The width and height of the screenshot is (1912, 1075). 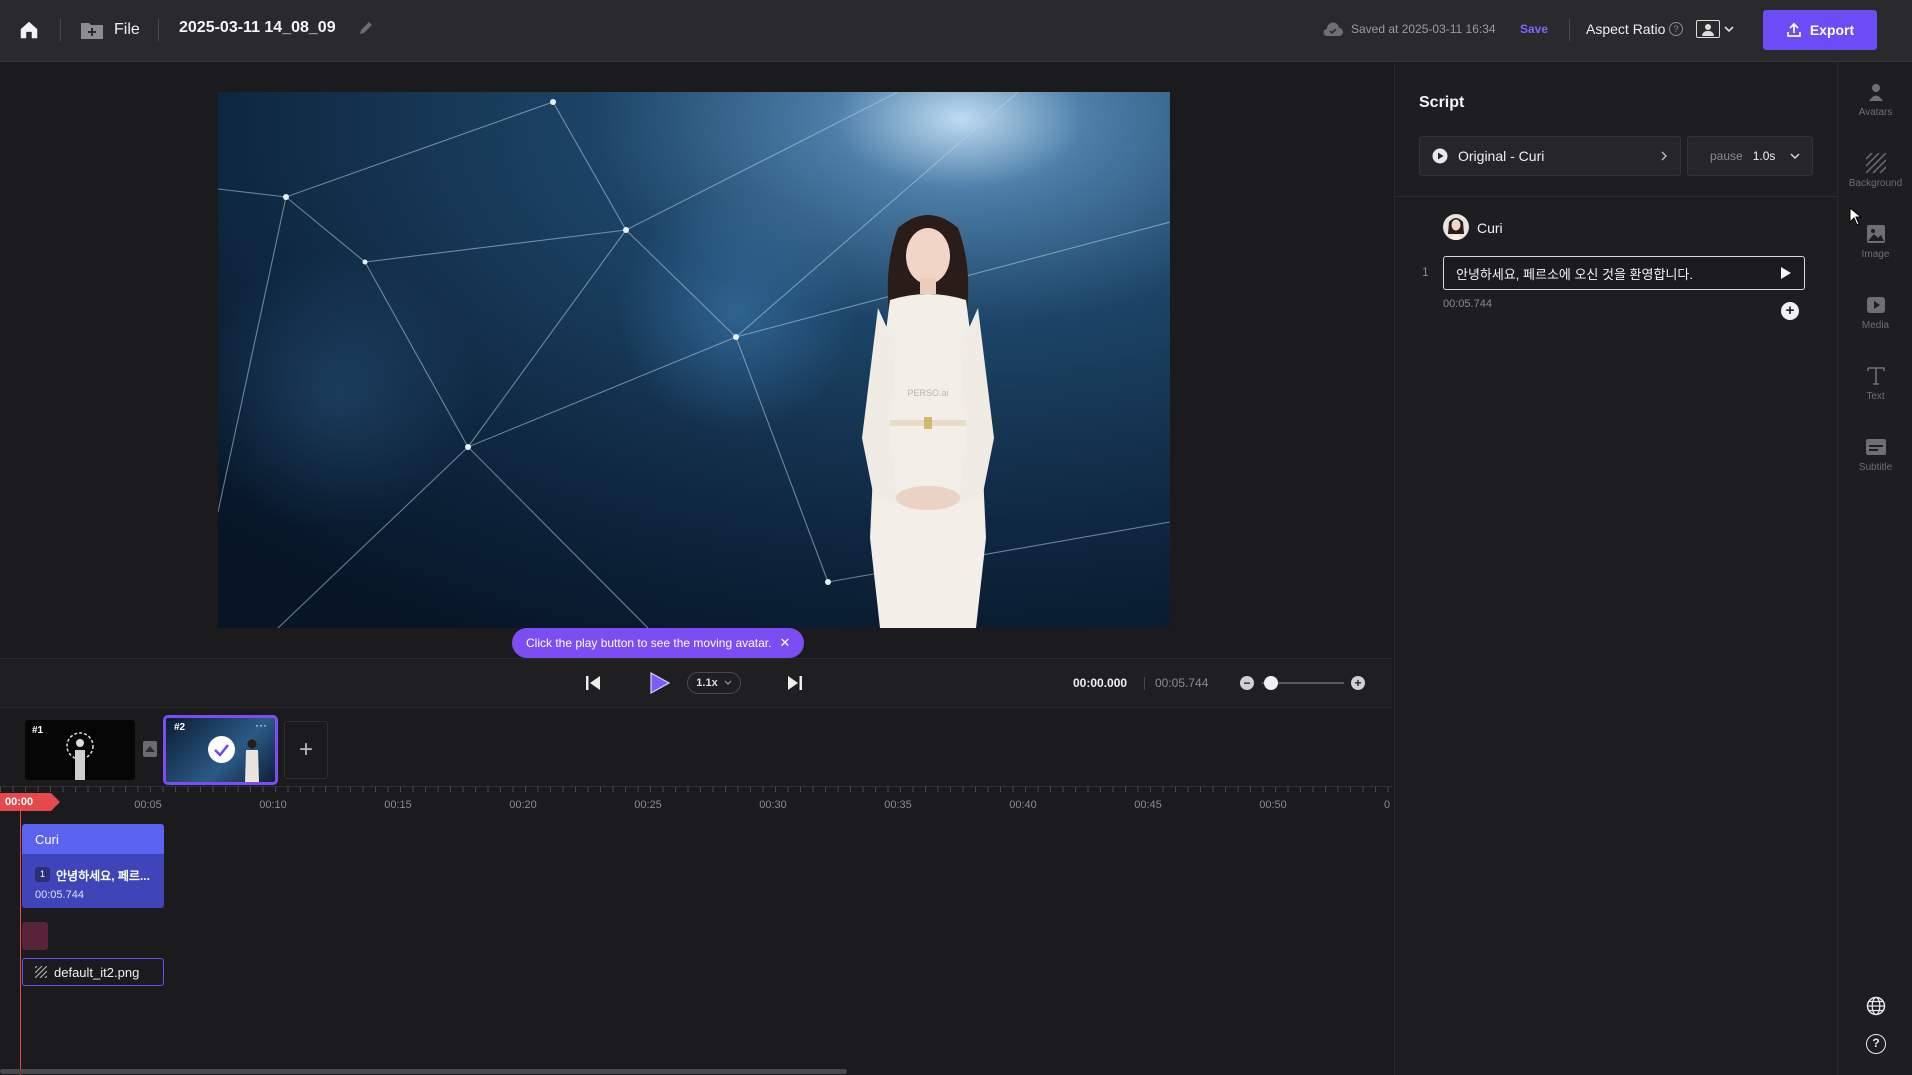 What do you see at coordinates (1875, 163) in the screenshot?
I see `background-icon` at bounding box center [1875, 163].